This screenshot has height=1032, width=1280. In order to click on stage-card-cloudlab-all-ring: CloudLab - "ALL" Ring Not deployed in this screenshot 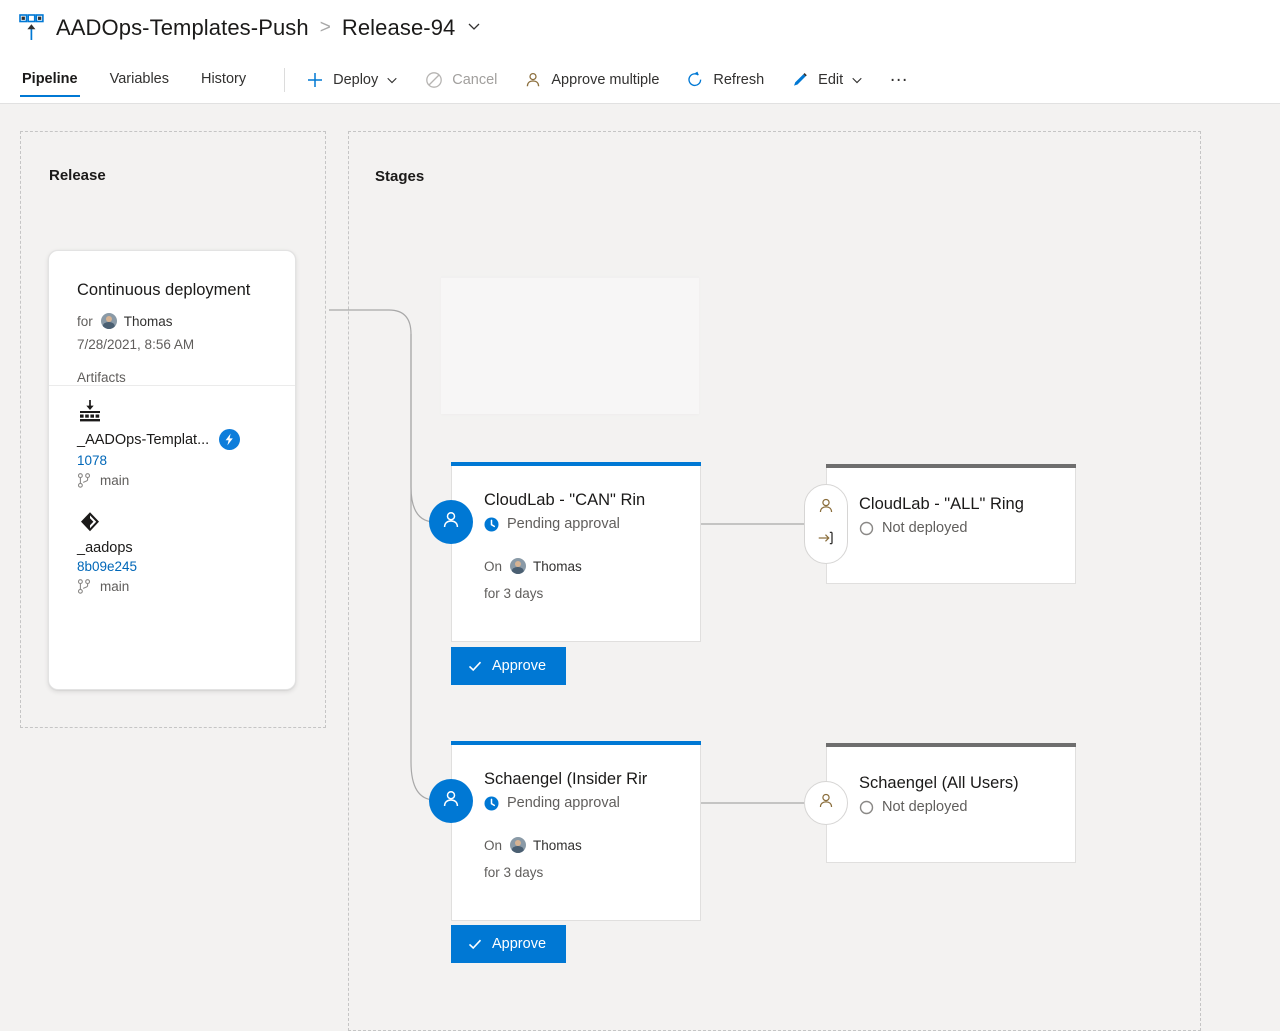, I will do `click(951, 524)`.